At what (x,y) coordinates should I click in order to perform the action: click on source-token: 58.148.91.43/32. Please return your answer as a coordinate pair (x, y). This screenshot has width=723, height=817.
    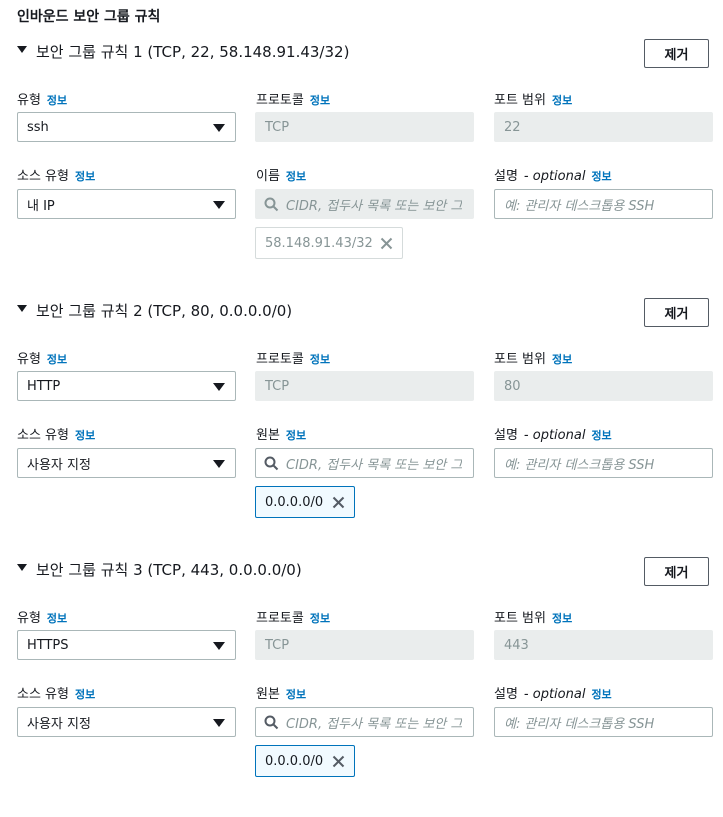
    Looking at the image, I should click on (329, 243).